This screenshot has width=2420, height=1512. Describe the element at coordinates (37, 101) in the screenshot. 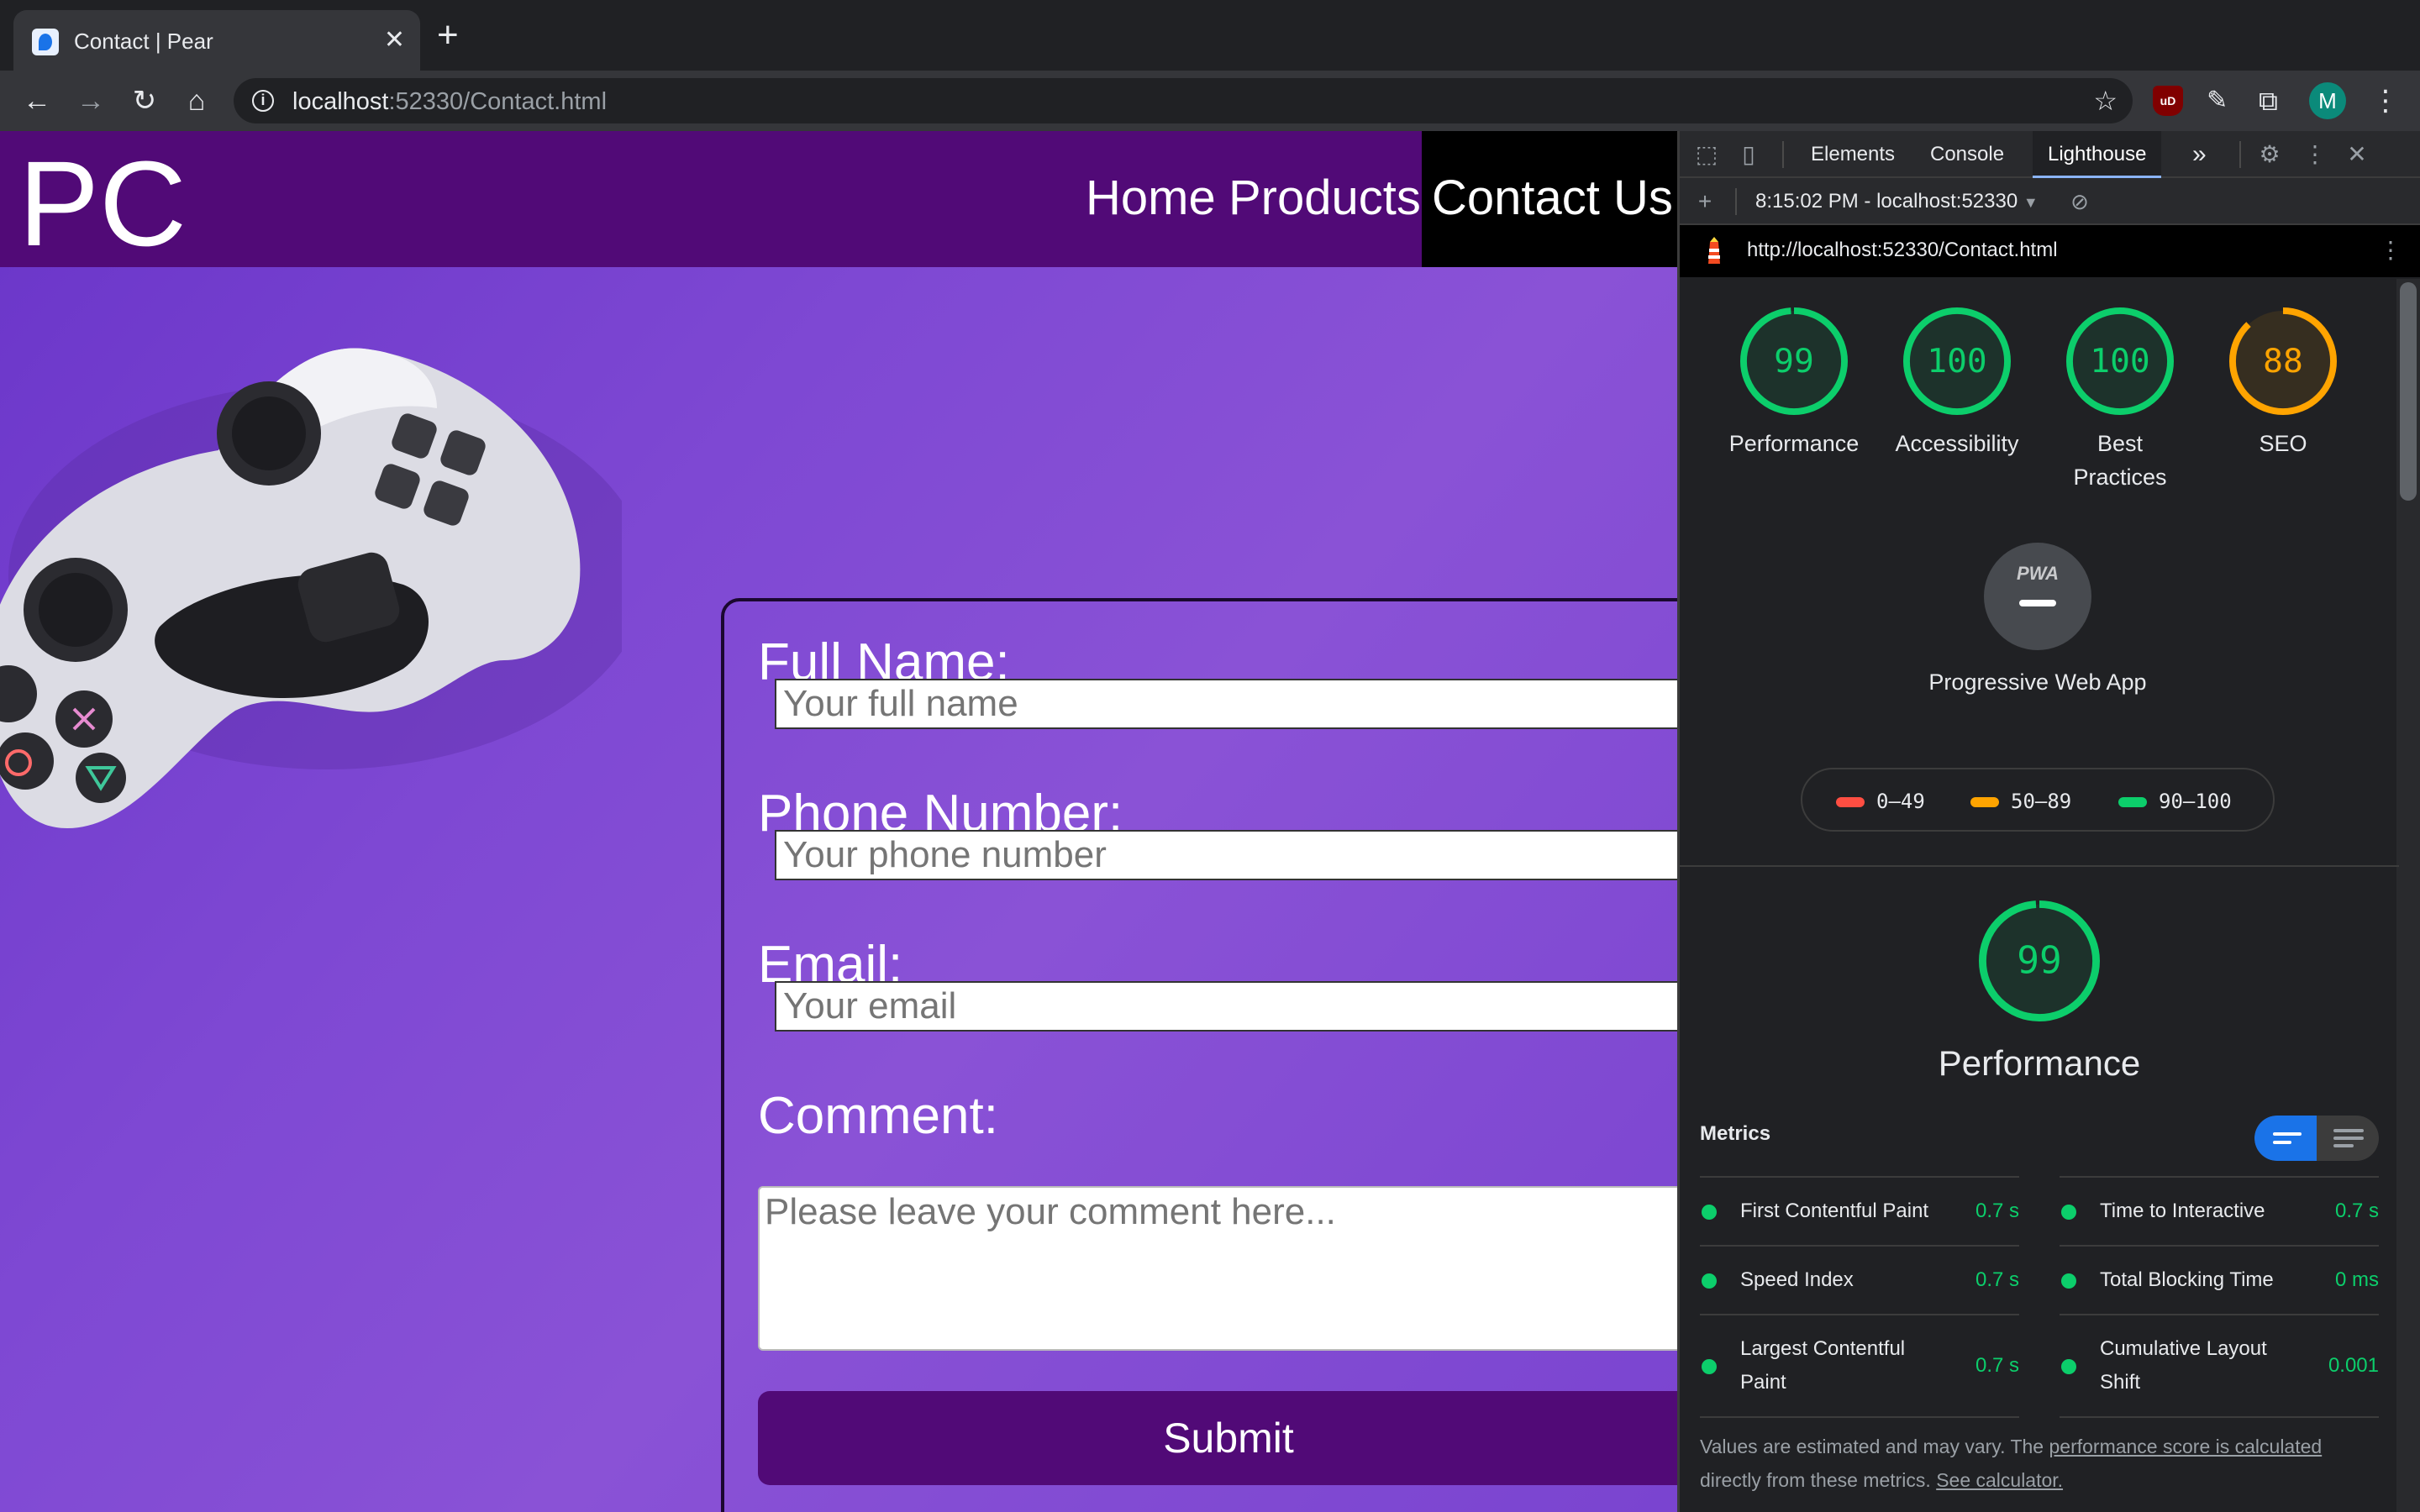

I see `back-arrow-icon: ←` at that location.